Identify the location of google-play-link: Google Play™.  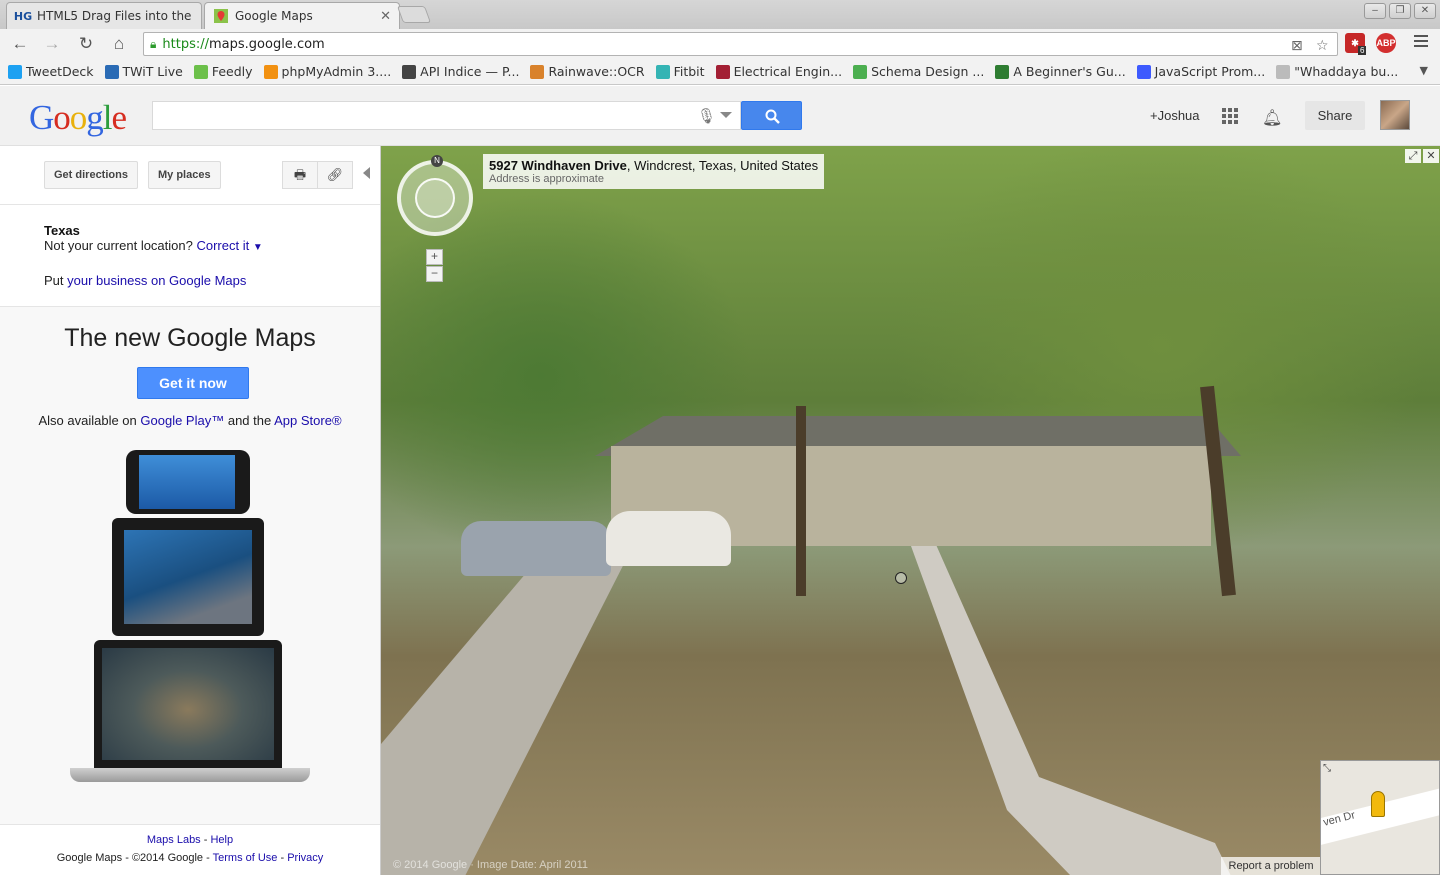
(182, 420).